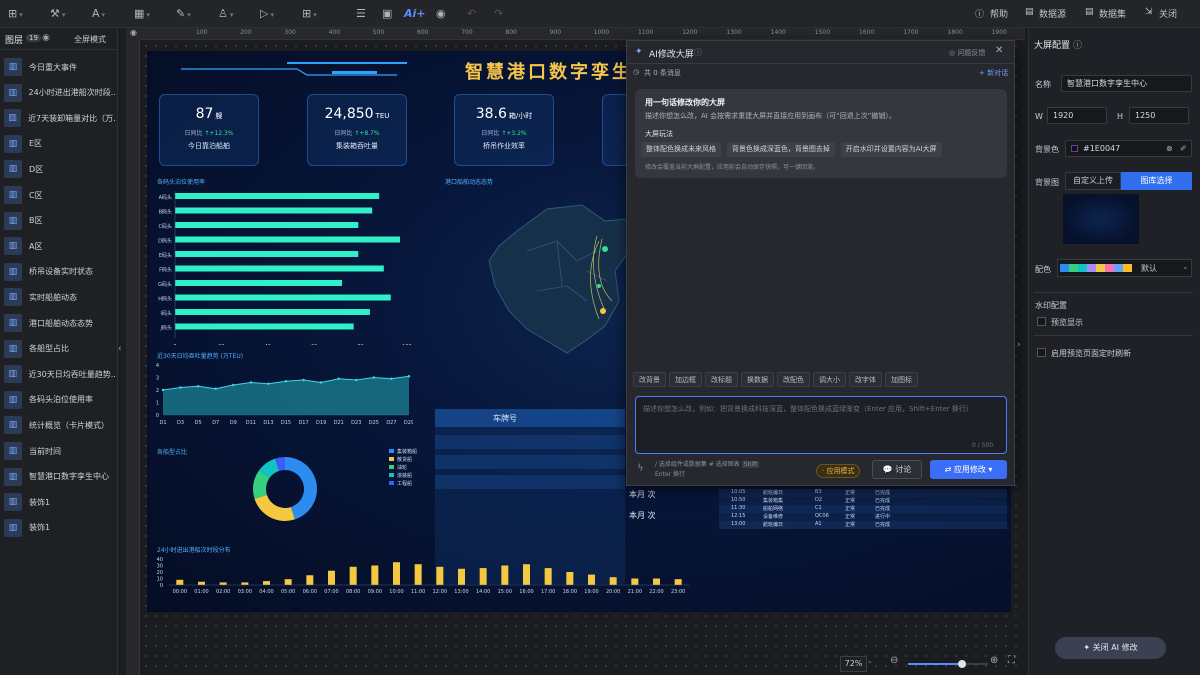 This screenshot has height=675, width=1200. I want to click on fit-screen-icon: ⛶, so click(1011, 660).